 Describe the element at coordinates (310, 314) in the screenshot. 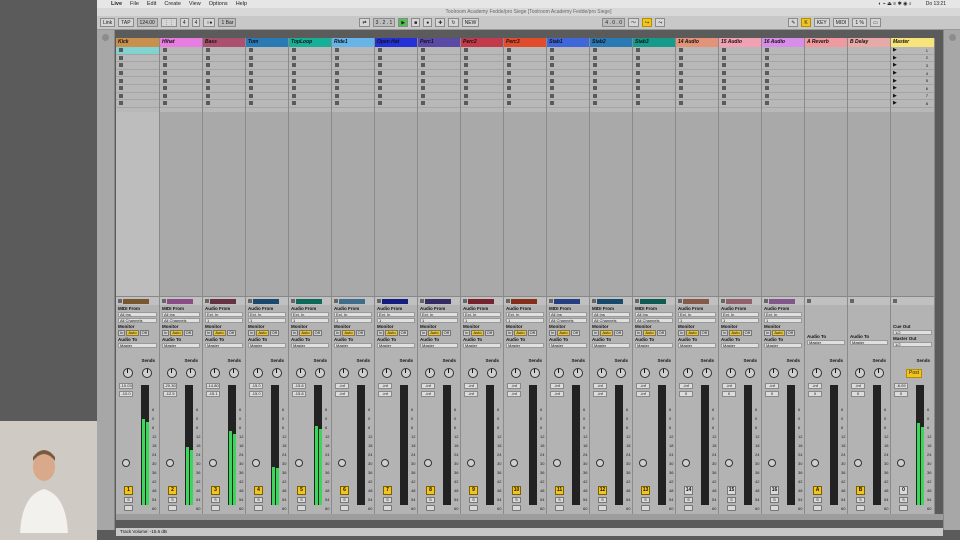

I see `input-type-select: Ext. In` at that location.